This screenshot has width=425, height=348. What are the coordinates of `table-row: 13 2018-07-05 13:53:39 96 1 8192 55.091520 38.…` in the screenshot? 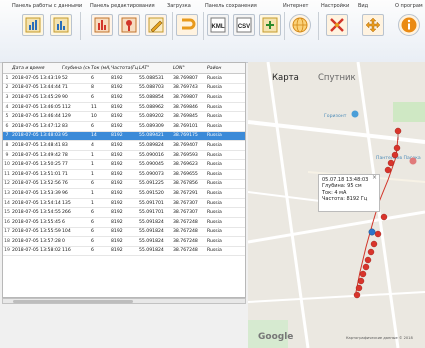 It's located at (124, 193).